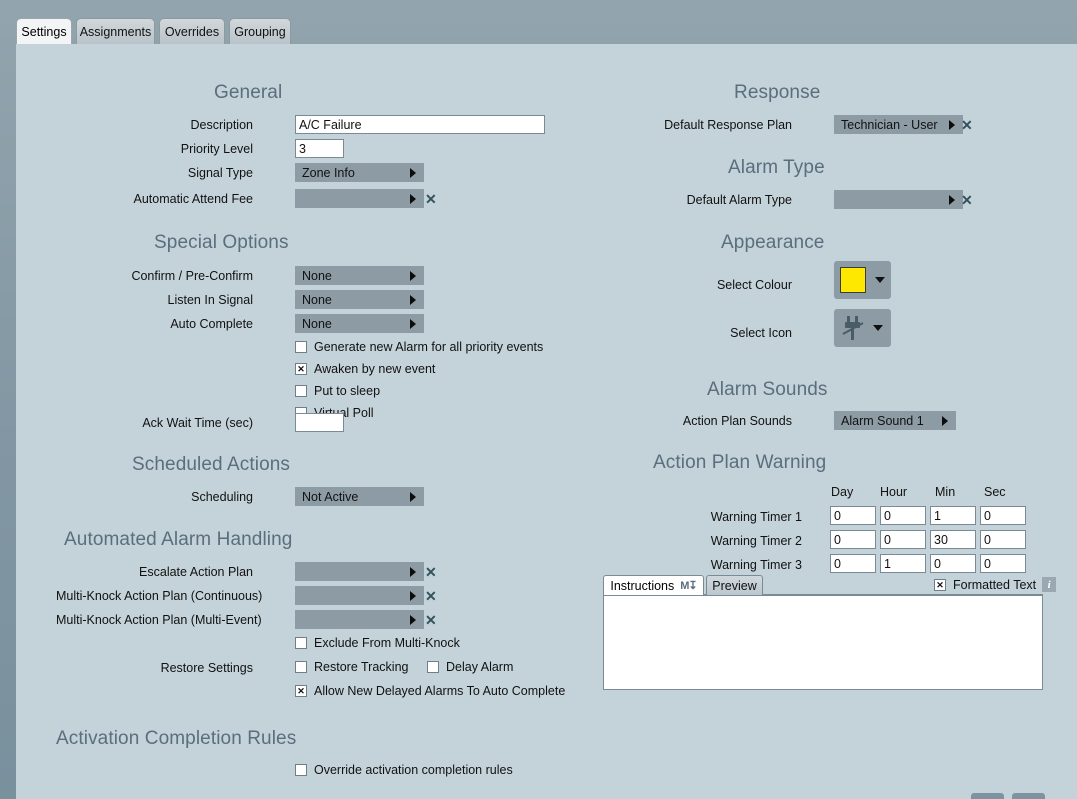  Describe the element at coordinates (953, 539) in the screenshot. I see `warning-timer-2-min-input` at that location.